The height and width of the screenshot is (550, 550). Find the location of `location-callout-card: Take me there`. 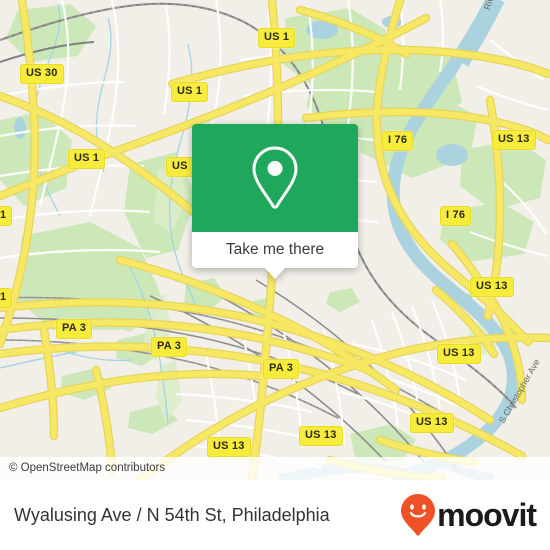

location-callout-card: Take me there is located at coordinates (275, 201).